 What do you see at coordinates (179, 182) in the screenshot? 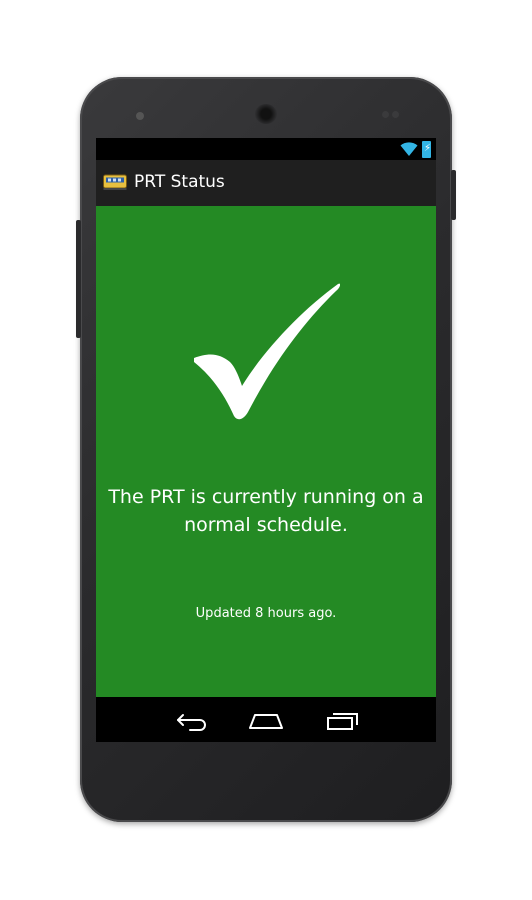
I see `app-title: PRT Status` at bounding box center [179, 182].